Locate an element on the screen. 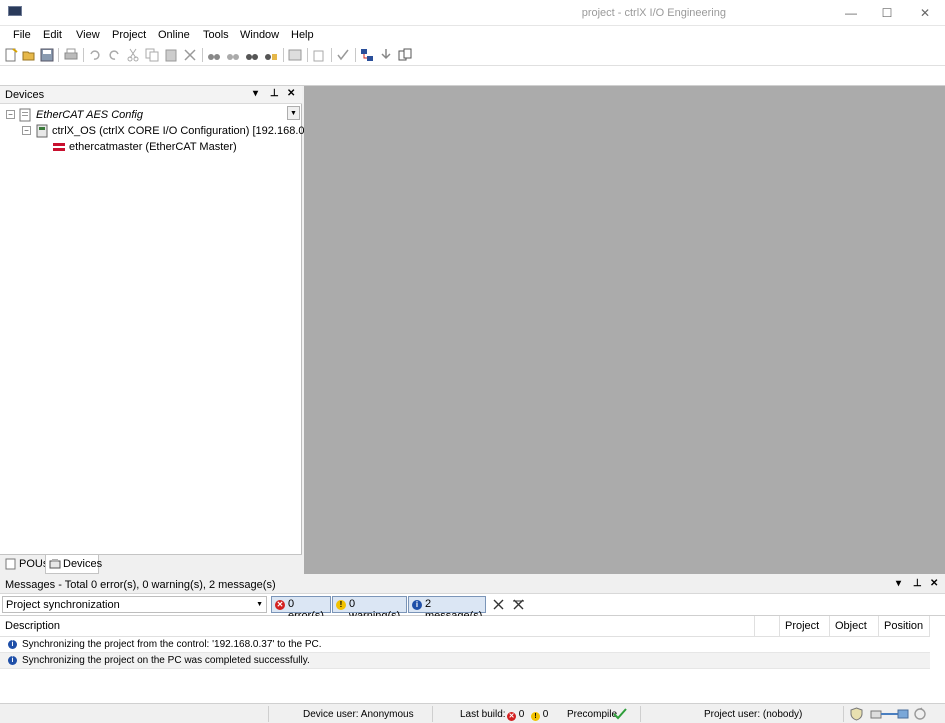 This screenshot has height=723, width=945. open-project-icon is located at coordinates (29, 55).